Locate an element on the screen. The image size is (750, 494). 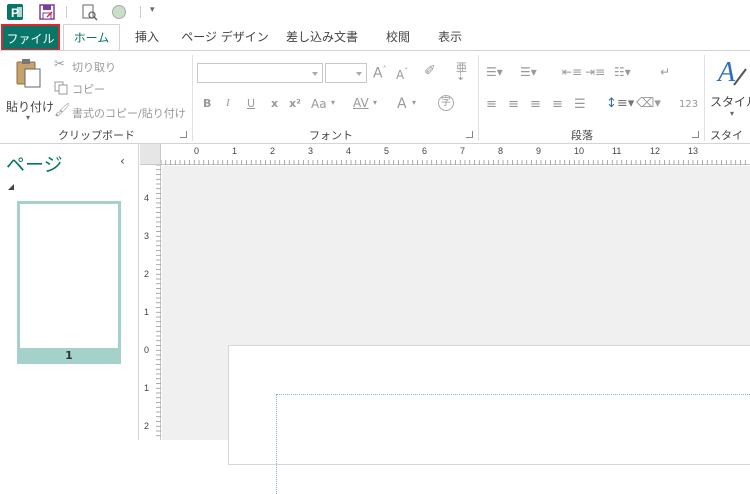
tab-insert: 挿入 is located at coordinates (147, 37).